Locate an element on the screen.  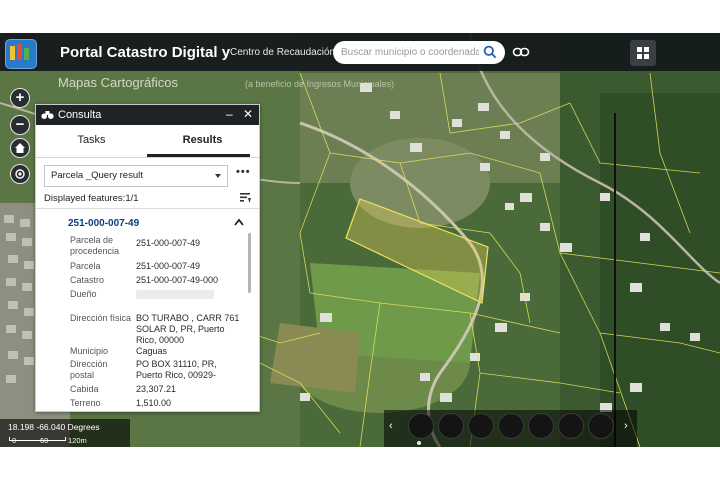
attr-label-parcela-procedencia: Parcela de procedencia is located at coordinates (95, 245).